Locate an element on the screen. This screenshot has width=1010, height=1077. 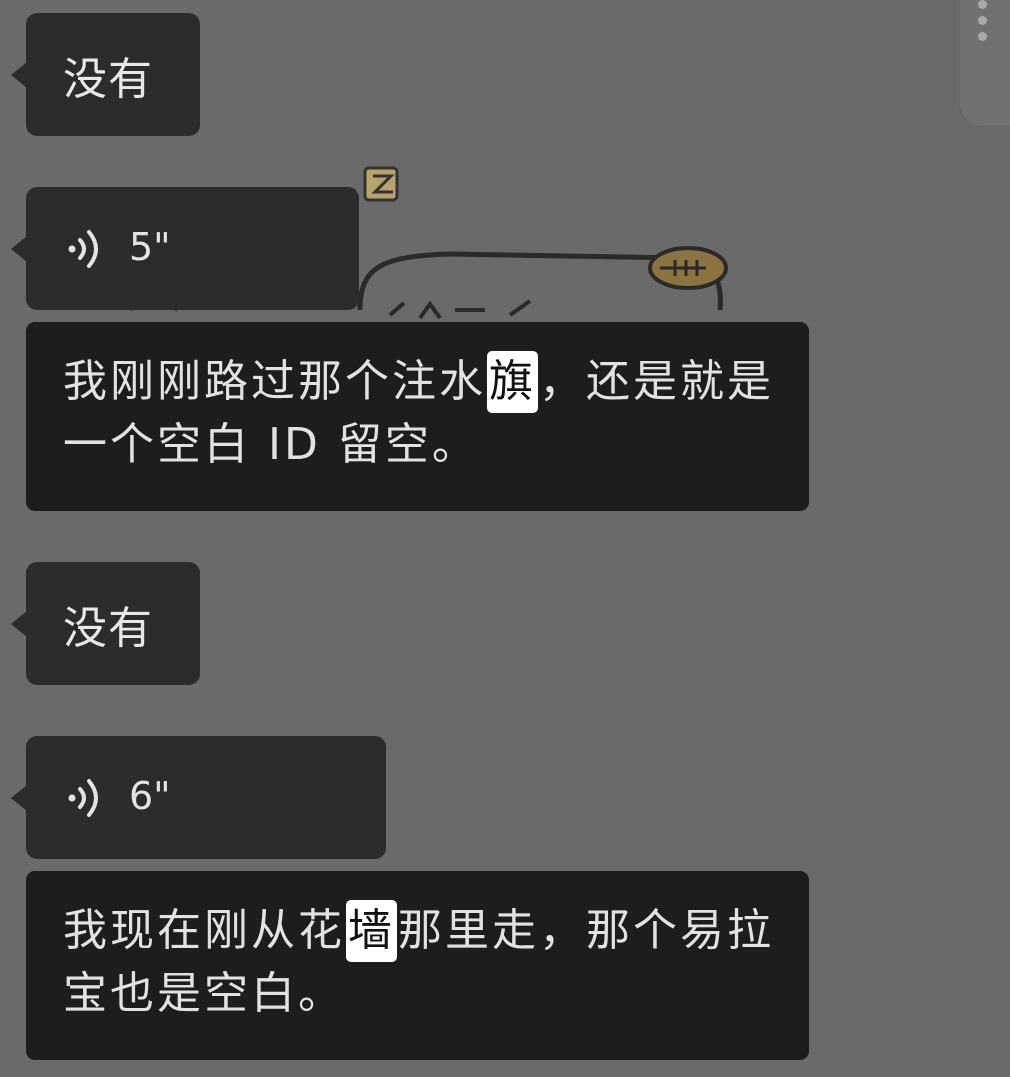
transcript-highlight: 旗 is located at coordinates (512, 382).